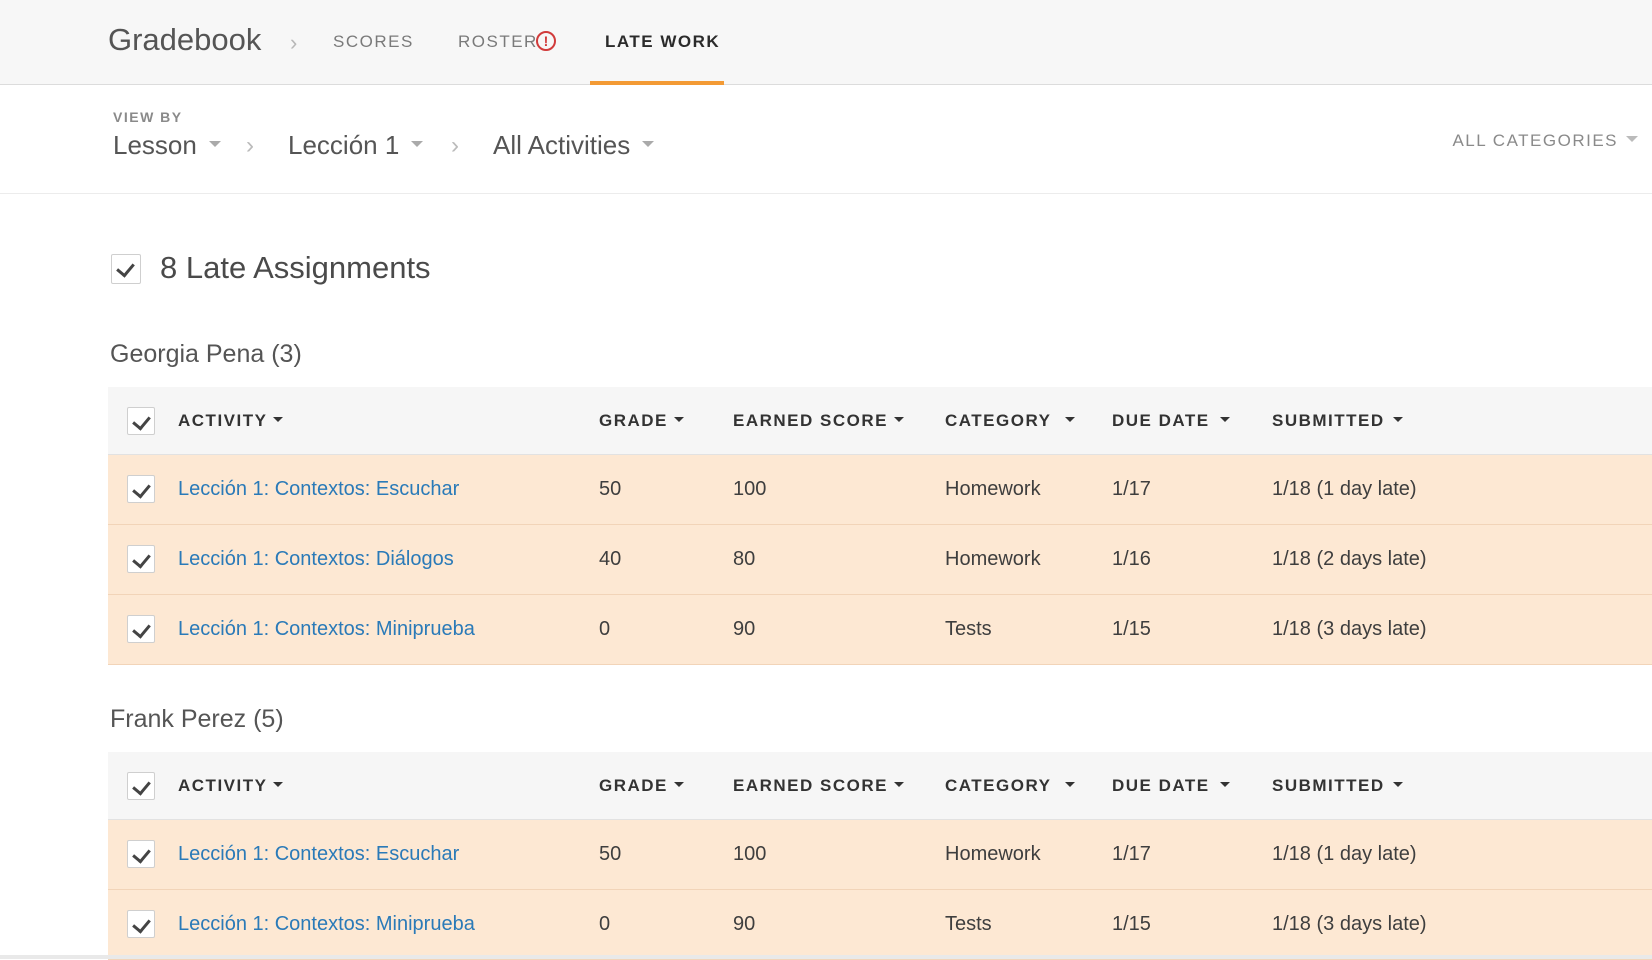  I want to click on tab-roster: ROSTER, so click(498, 42).